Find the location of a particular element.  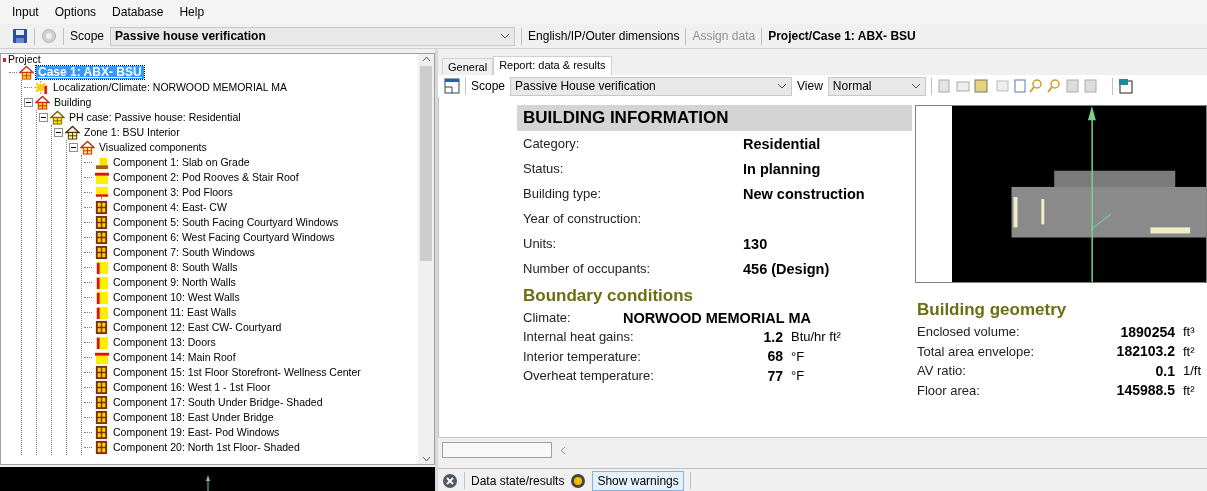

tree-item: Component 4: East- CW is located at coordinates (170, 207).